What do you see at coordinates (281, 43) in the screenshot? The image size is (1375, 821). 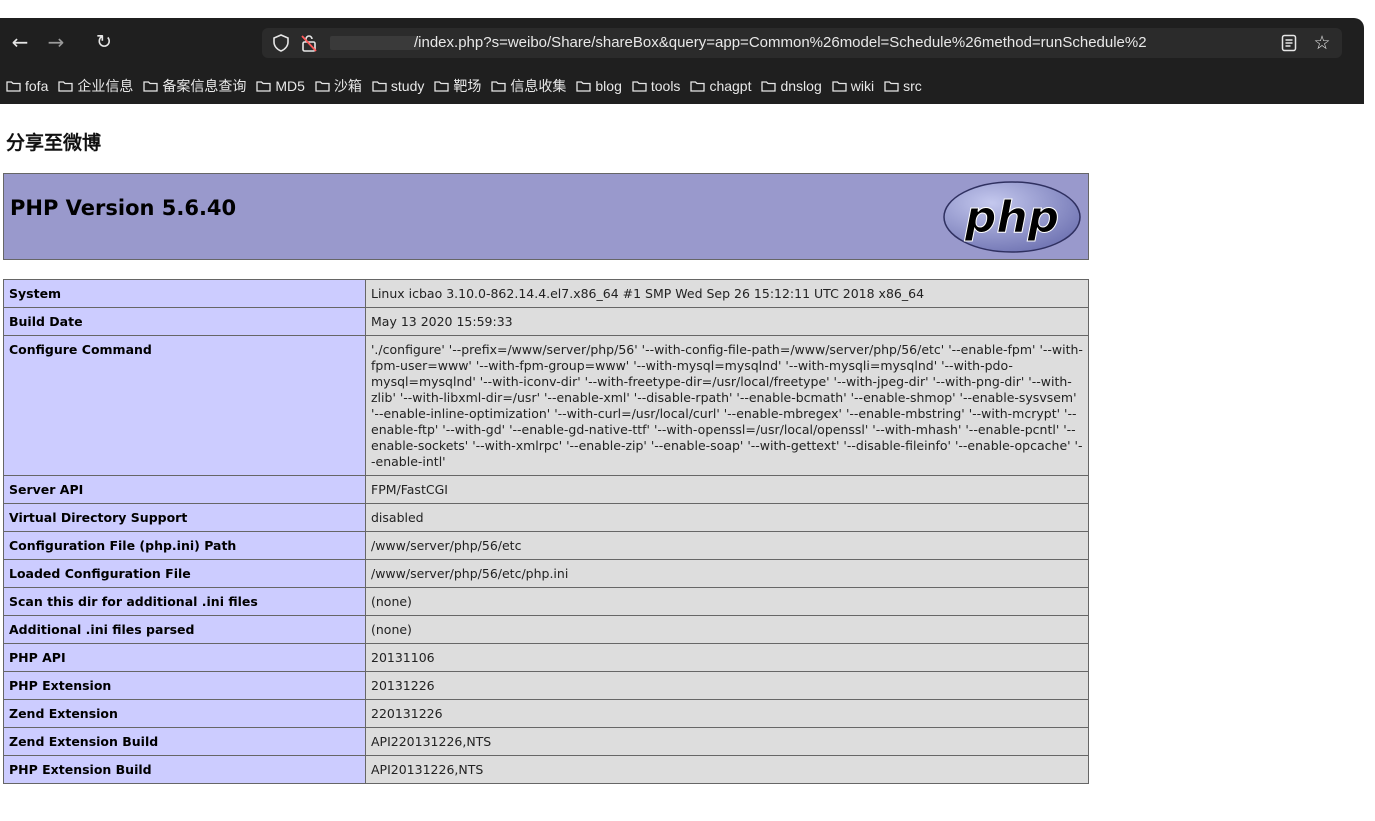 I see `shield-icon` at bounding box center [281, 43].